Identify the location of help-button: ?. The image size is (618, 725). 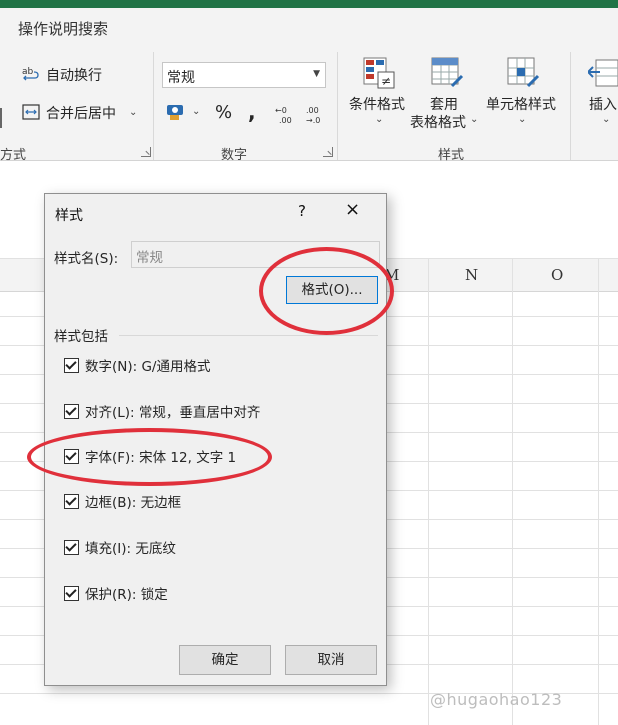
(302, 211).